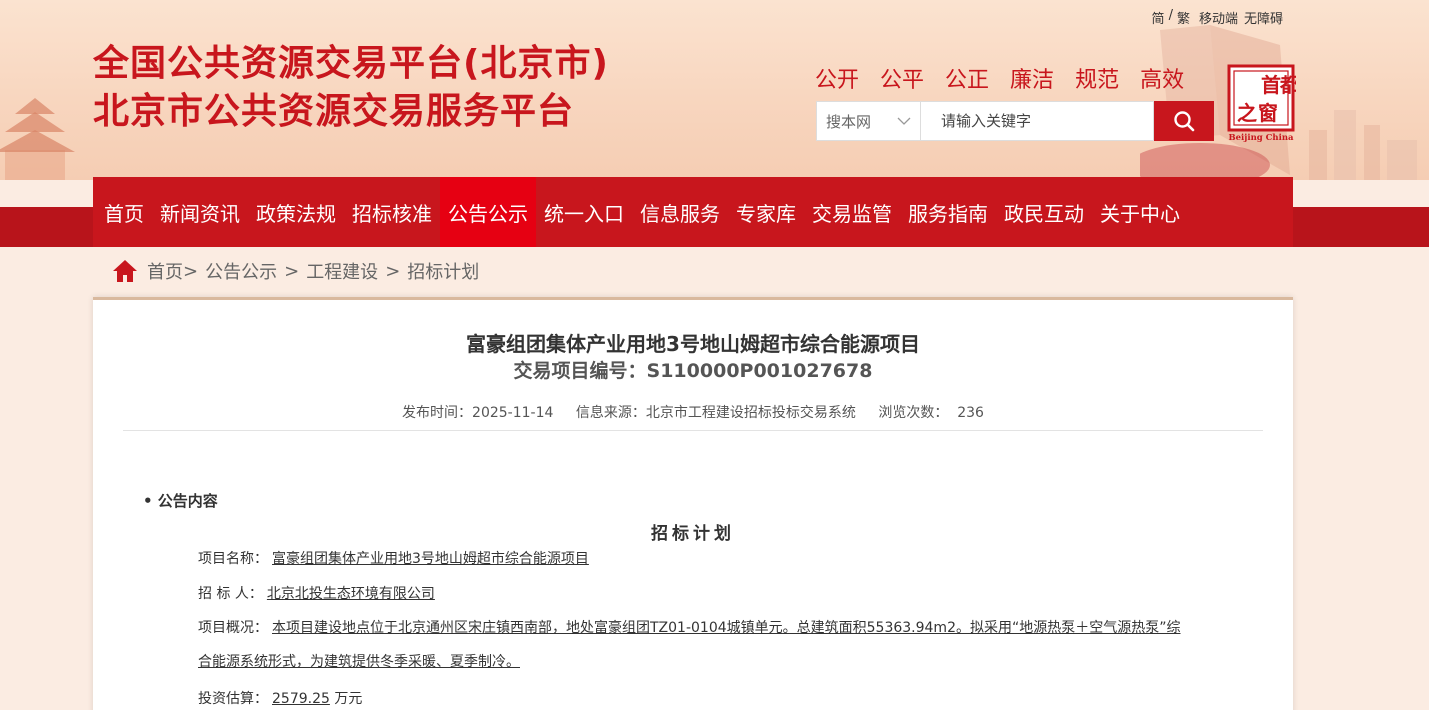 The width and height of the screenshot is (1429, 710). Describe the element at coordinates (351, 63) in the screenshot. I see `site-title-line1: 全国公共资源交易平台(北京市)` at that location.